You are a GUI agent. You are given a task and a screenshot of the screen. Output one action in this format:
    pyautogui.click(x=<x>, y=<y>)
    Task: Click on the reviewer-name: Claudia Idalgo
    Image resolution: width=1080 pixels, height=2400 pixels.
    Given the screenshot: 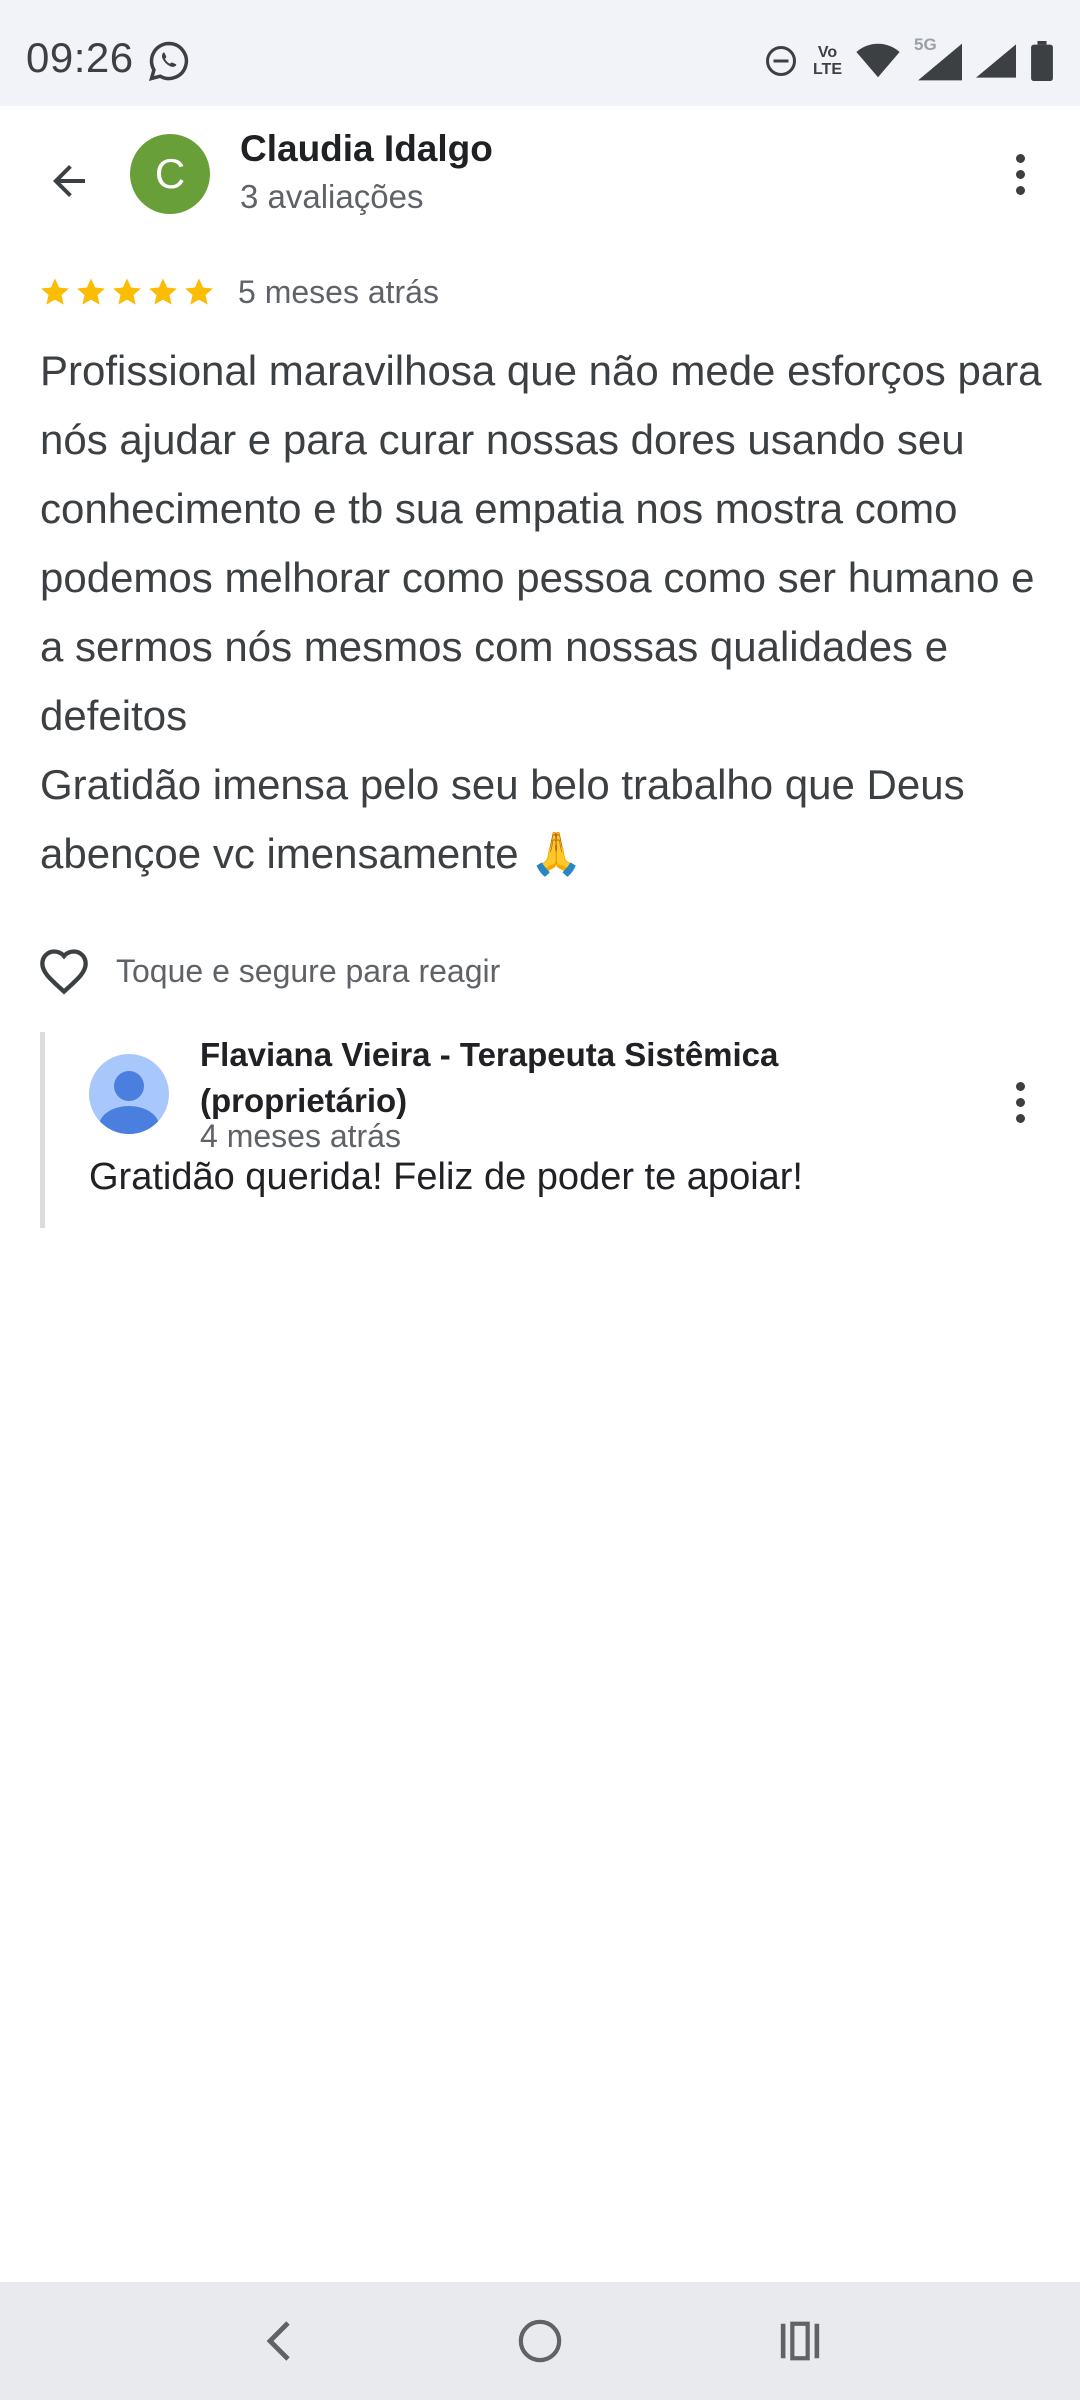 What is the action you would take?
    pyautogui.click(x=366, y=149)
    